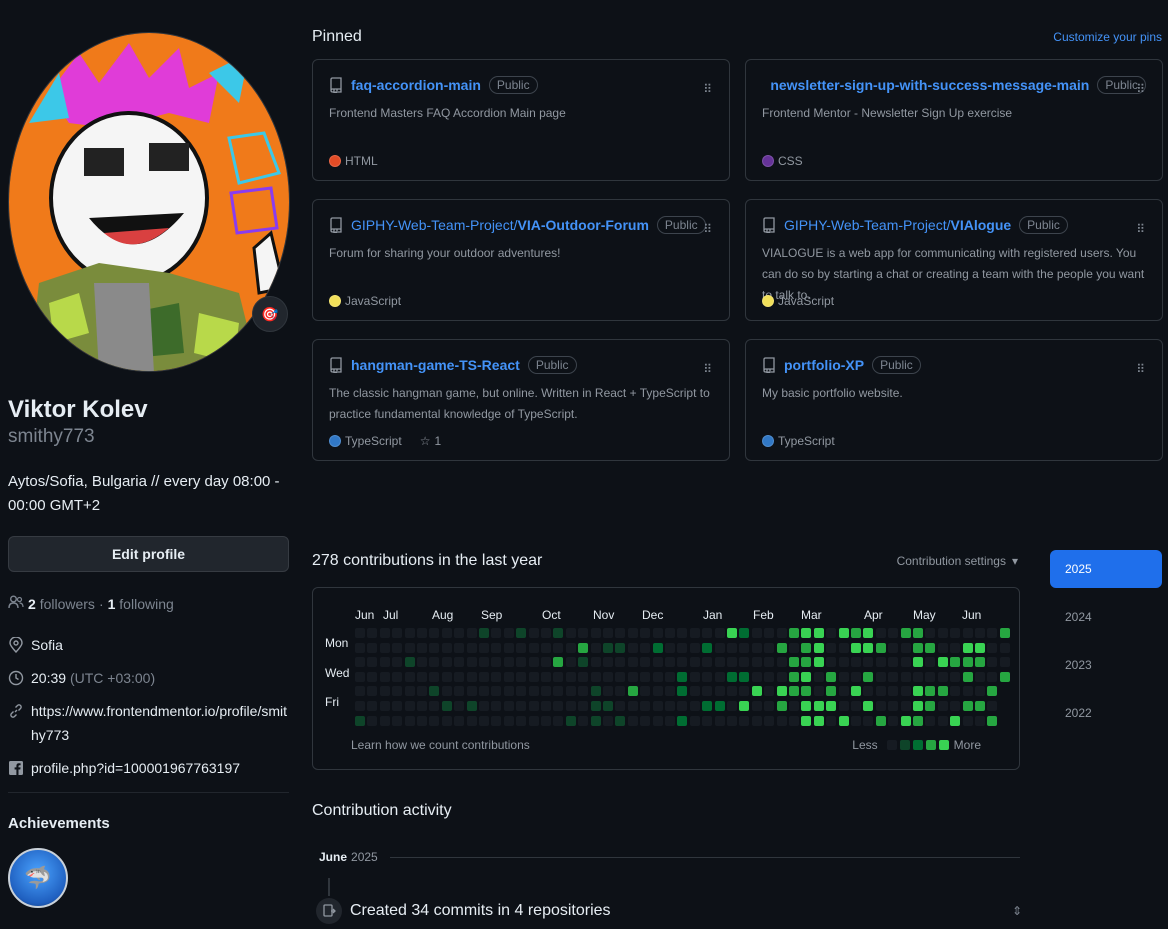 This screenshot has width=1168, height=929. I want to click on repo-stars-link: ☆ 1, so click(430, 441).